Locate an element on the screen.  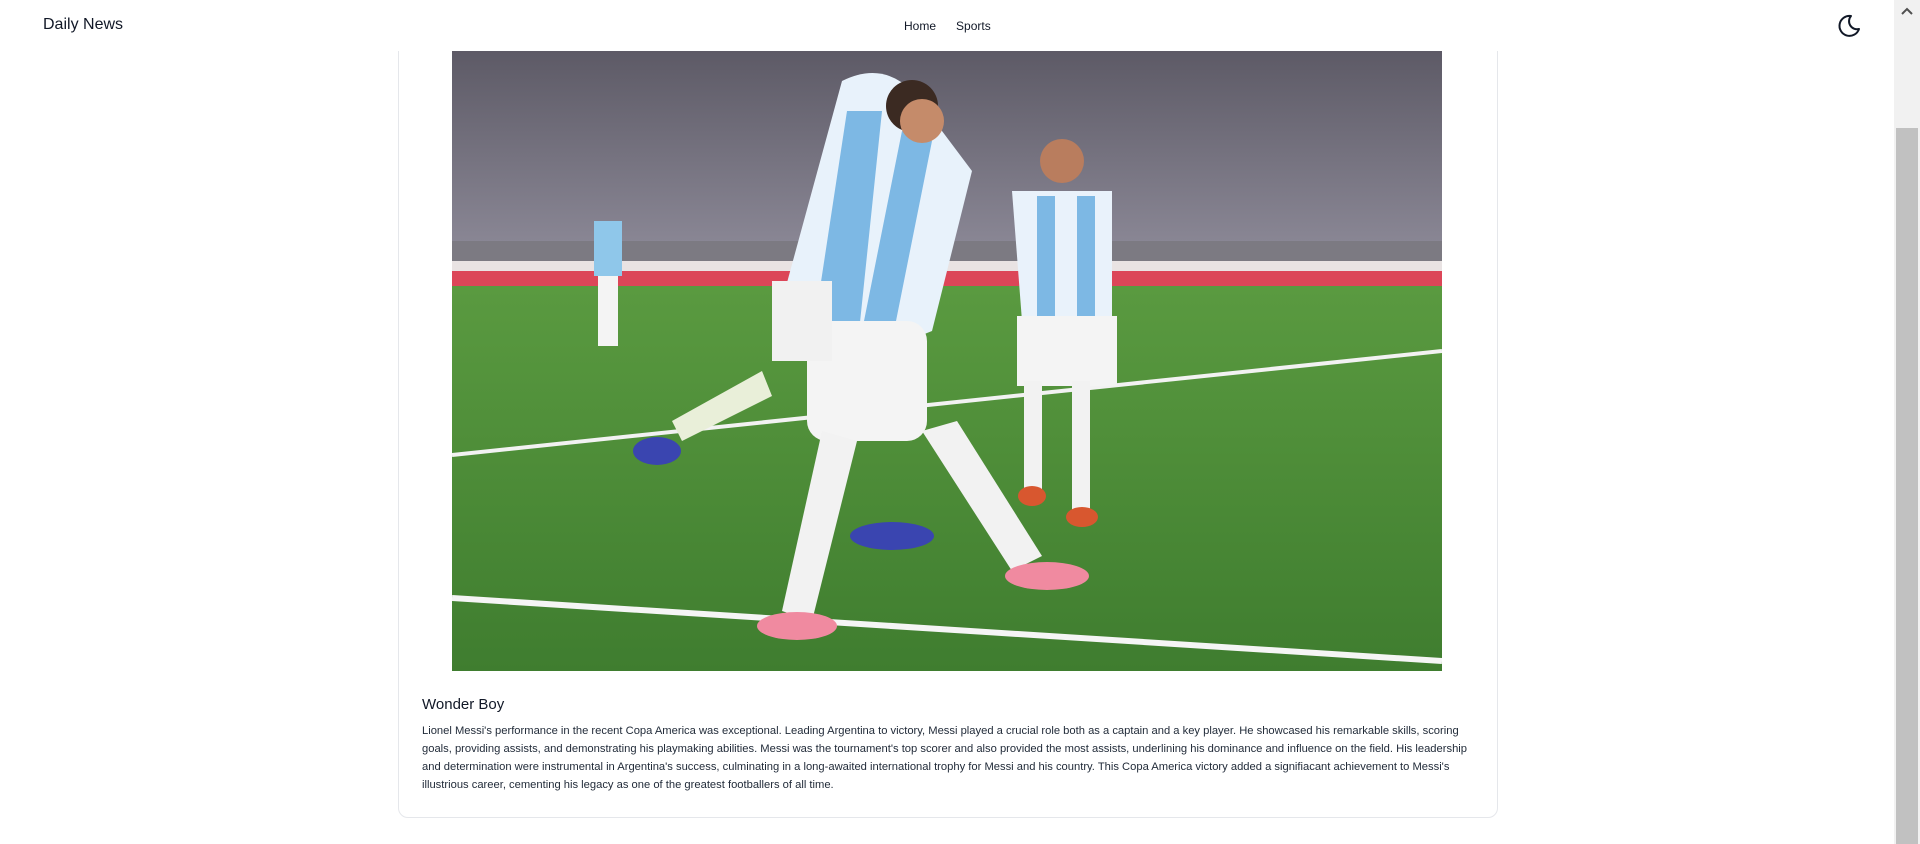
theme-toggle-button is located at coordinates (1848, 26).